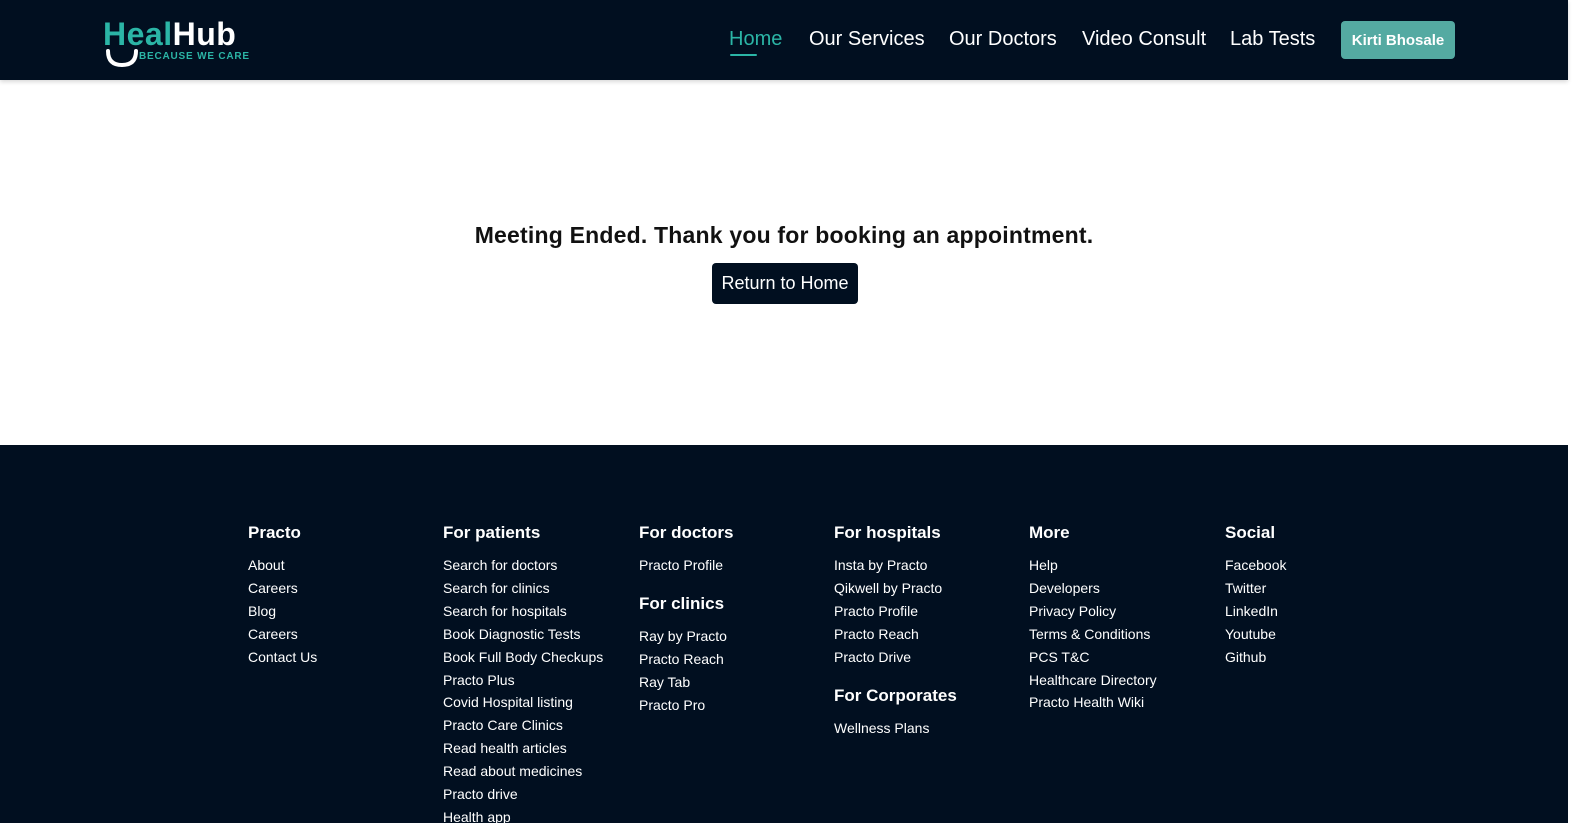 This screenshot has height=823, width=1580. I want to click on footer-heading-social: Social, so click(1250, 532).